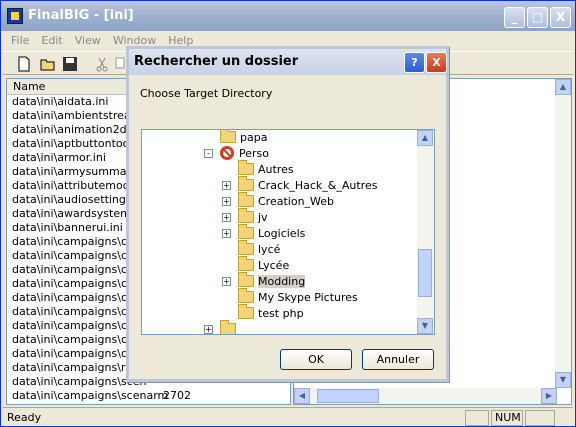  I want to click on file-name: data\ini\armor.ini, so click(59, 157).